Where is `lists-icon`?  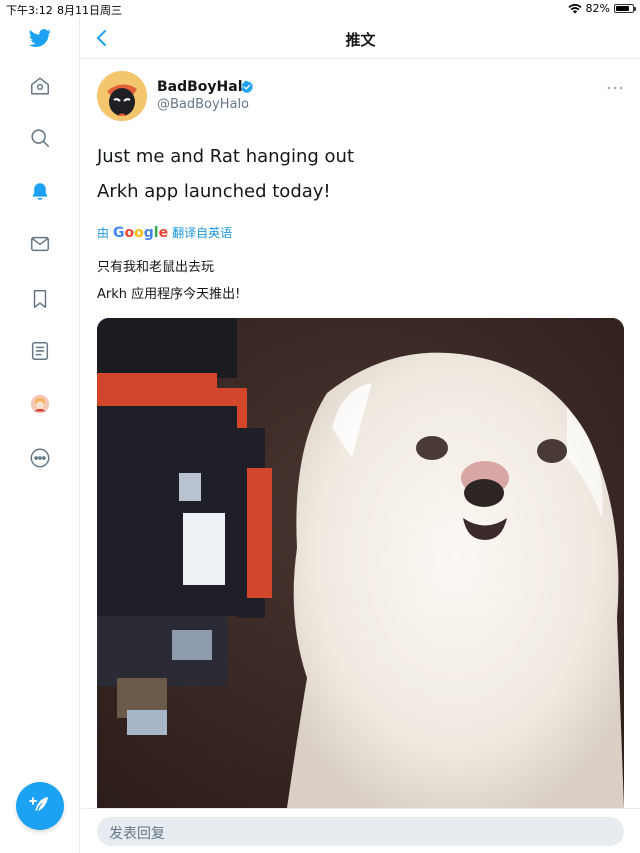
lists-icon is located at coordinates (40, 351).